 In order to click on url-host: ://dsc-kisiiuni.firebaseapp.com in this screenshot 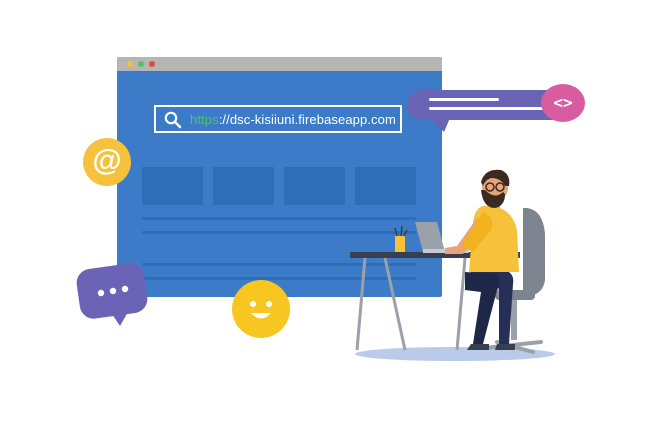, I will do `click(307, 119)`.